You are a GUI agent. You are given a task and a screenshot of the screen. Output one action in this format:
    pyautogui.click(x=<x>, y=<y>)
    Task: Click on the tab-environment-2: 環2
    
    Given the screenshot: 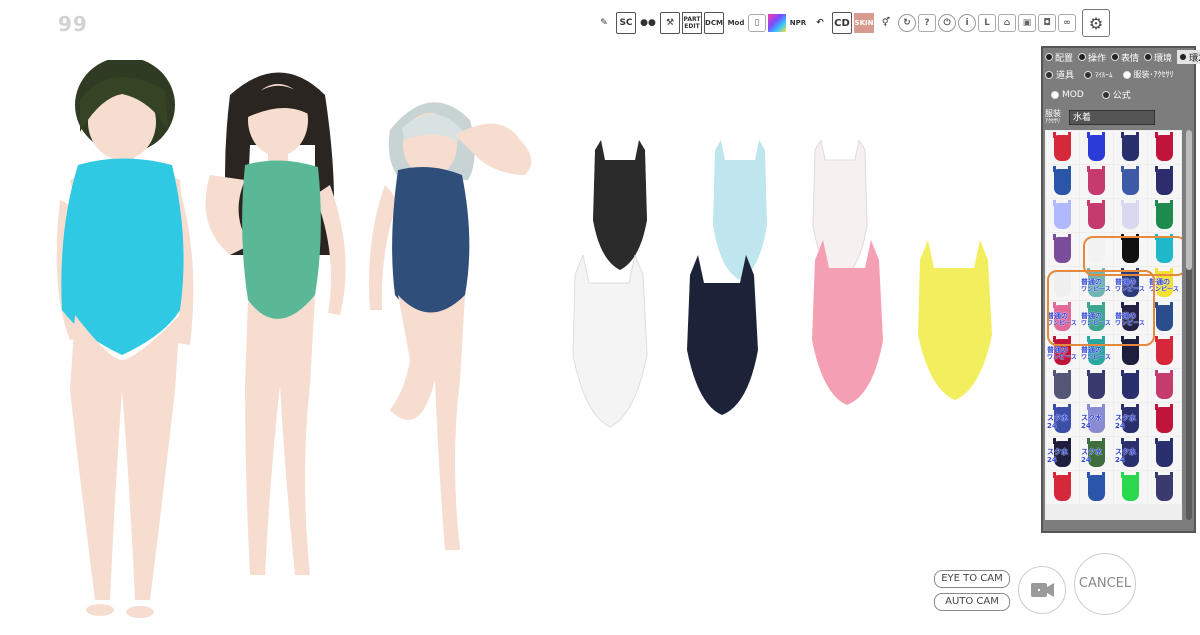 What is the action you would take?
    pyautogui.click(x=1188, y=57)
    